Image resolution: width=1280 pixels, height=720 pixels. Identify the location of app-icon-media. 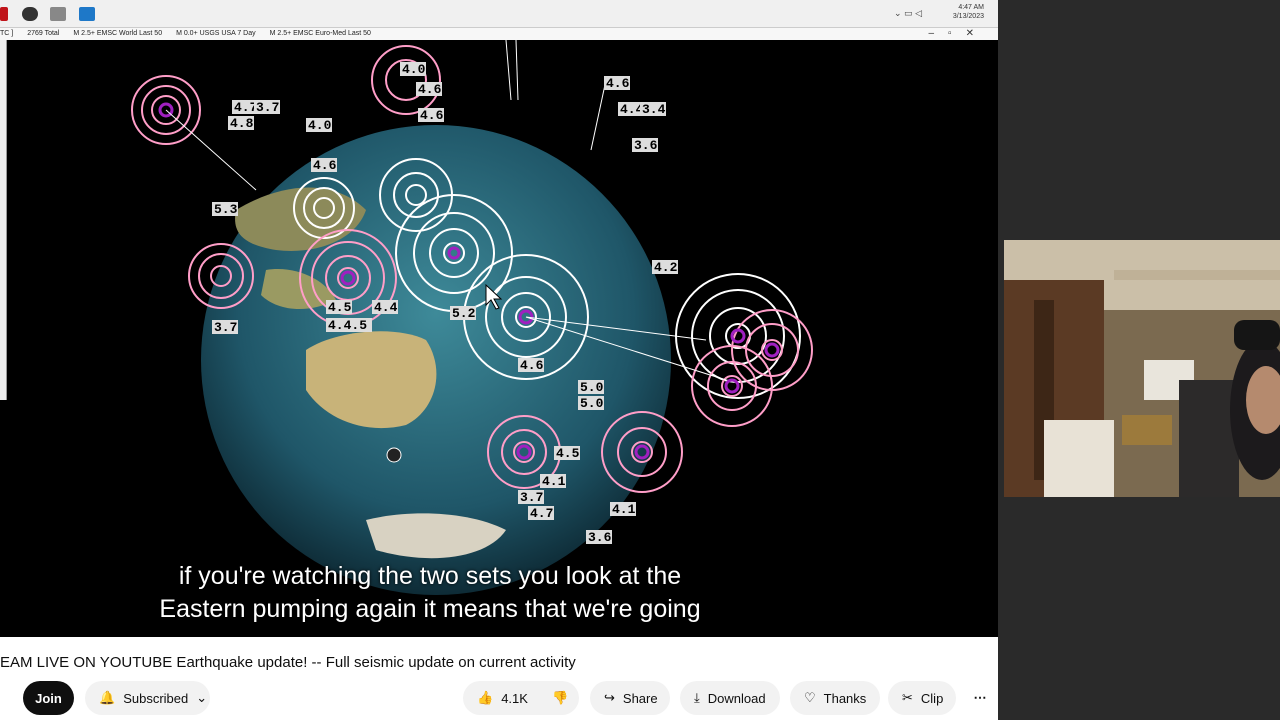
(87, 14).